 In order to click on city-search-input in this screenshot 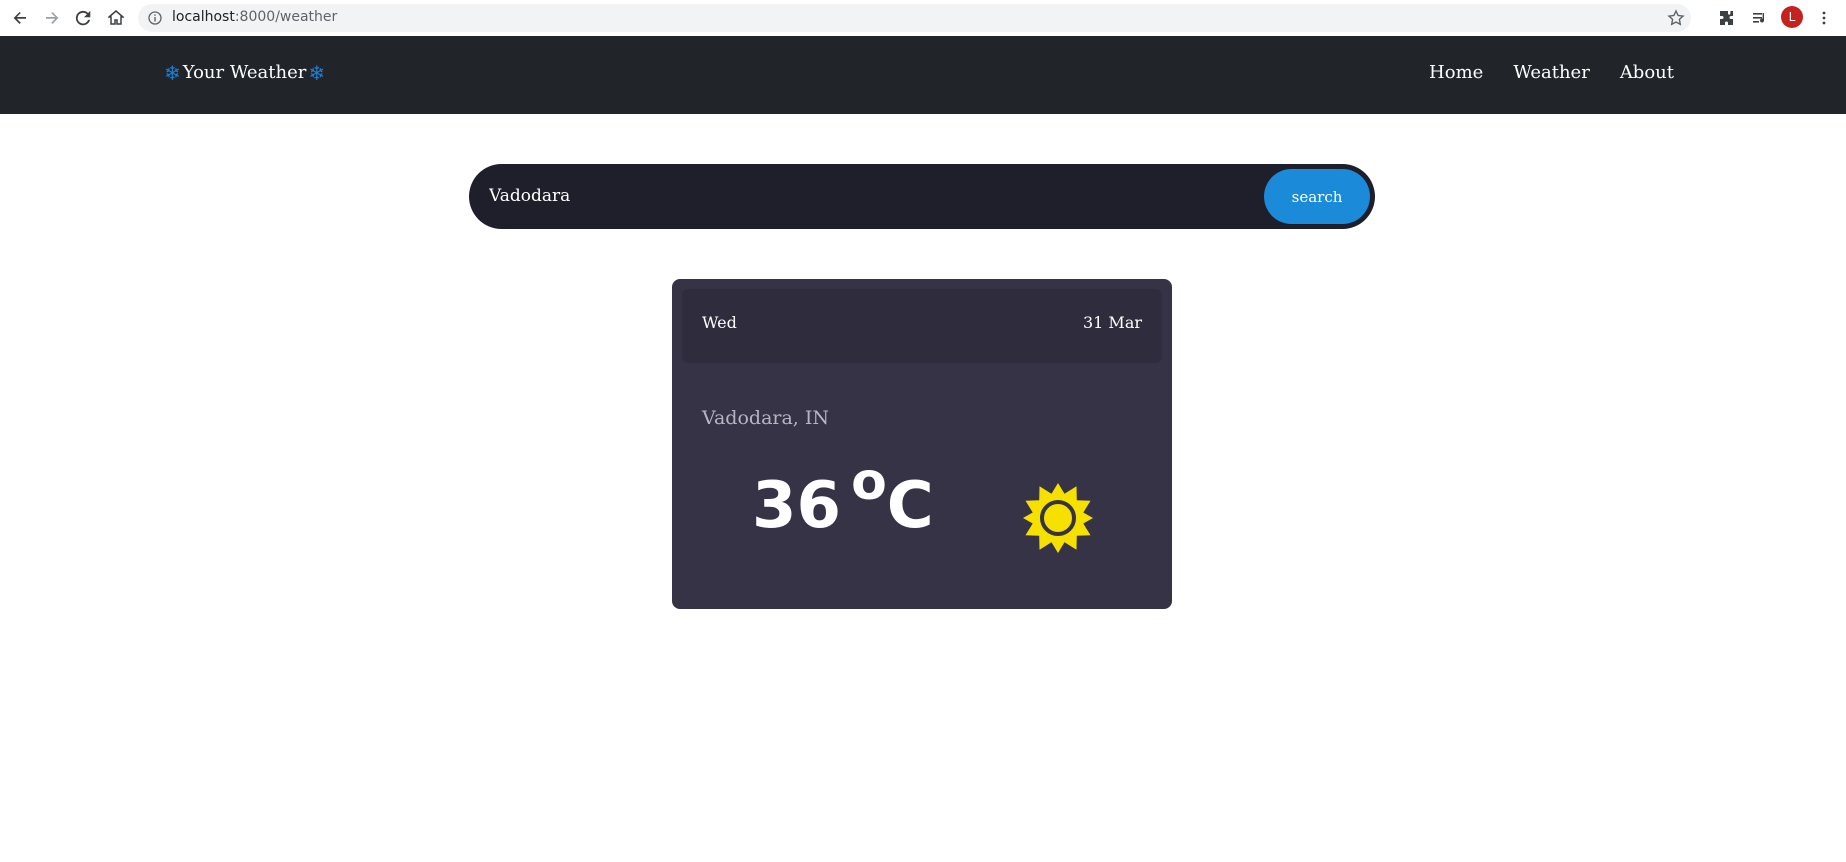, I will do `click(869, 196)`.